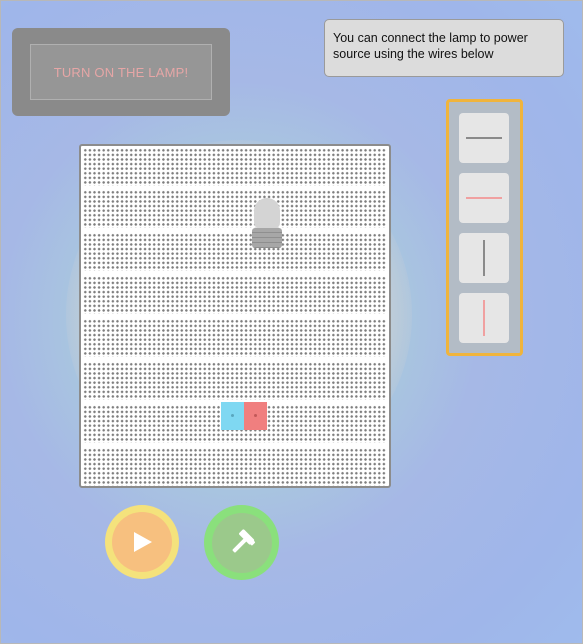 The image size is (583, 644). What do you see at coordinates (267, 214) in the screenshot?
I see `lamp-bulb` at bounding box center [267, 214].